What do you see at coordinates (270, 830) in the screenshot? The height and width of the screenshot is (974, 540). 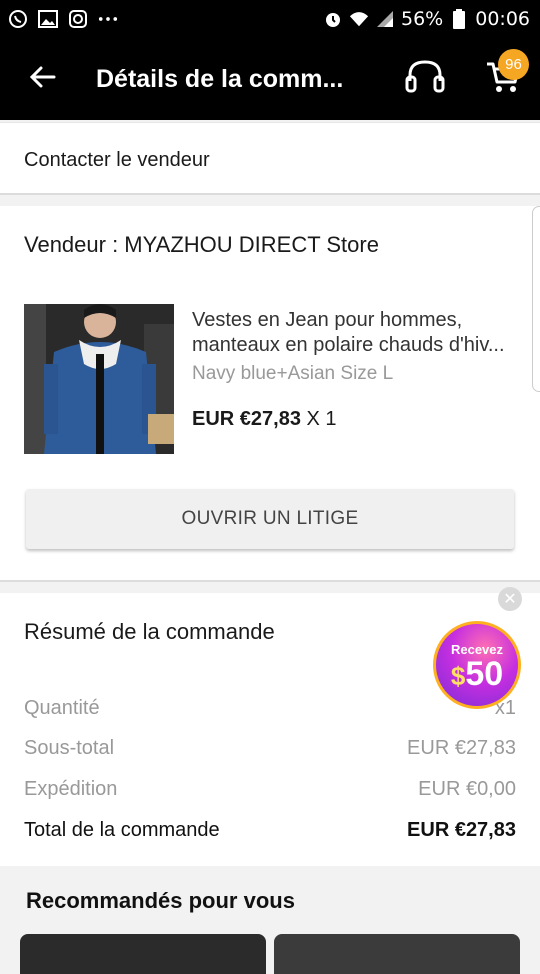 I see `summary-row-total: Total de la commande EUR €27,83` at bounding box center [270, 830].